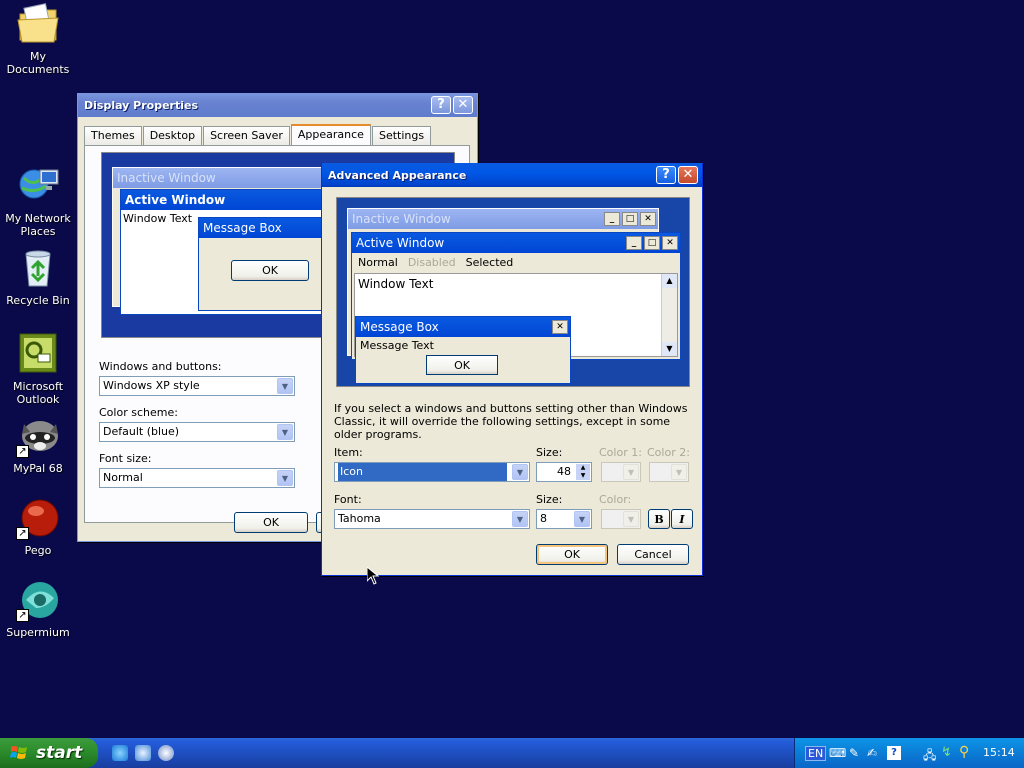 The width and height of the screenshot is (1024, 768). I want to click on display-properties-titlebar: Display Properties ? ✕, so click(277, 105).